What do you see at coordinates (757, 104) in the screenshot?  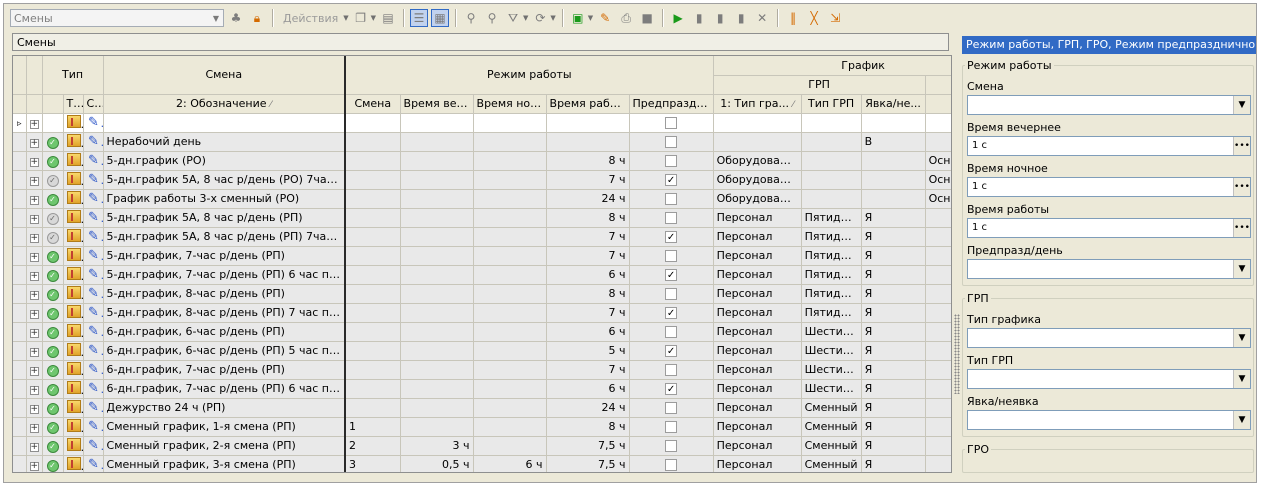 I see `col-header-schedule-type: 1: Тип гра... ⁄` at bounding box center [757, 104].